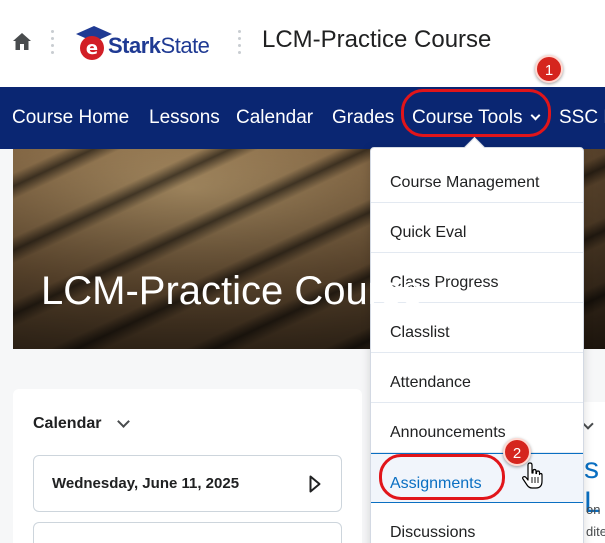 The height and width of the screenshot is (543, 605). Describe the element at coordinates (315, 484) in the screenshot. I see `play-arrow-icon` at that location.